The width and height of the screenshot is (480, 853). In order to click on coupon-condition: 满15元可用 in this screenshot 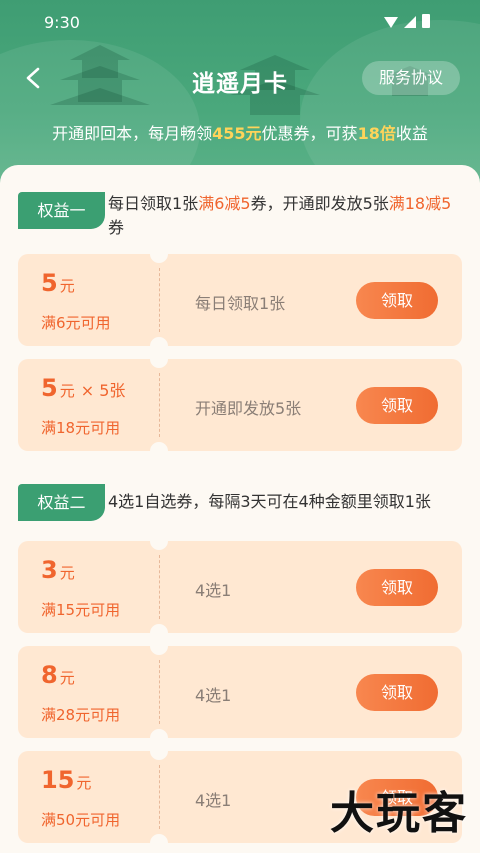, I will do `click(81, 610)`.